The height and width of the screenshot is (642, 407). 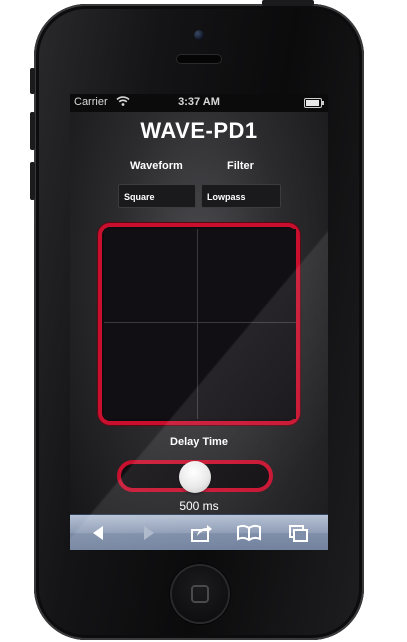 I want to click on delay-time-label: Delay Time, so click(x=199, y=442).